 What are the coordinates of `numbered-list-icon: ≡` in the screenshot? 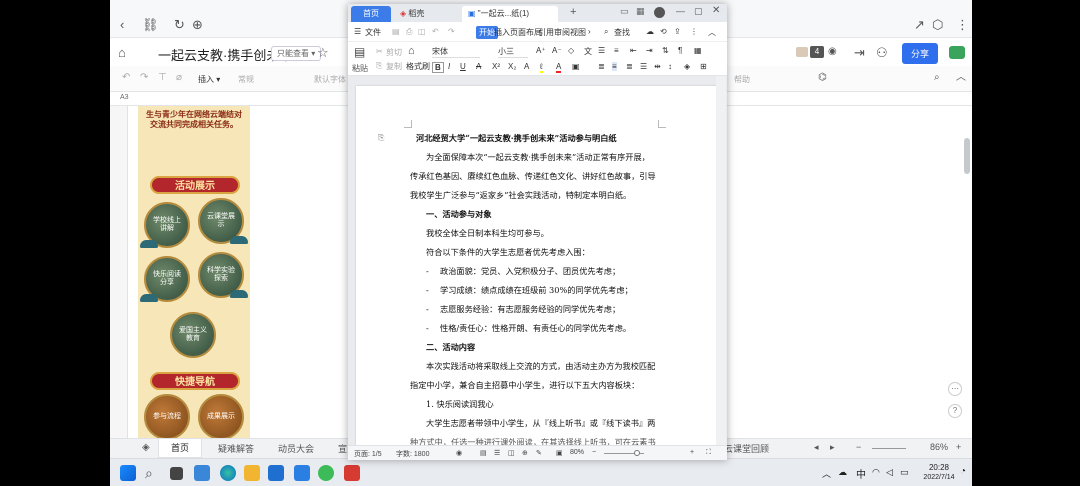 It's located at (616, 50).